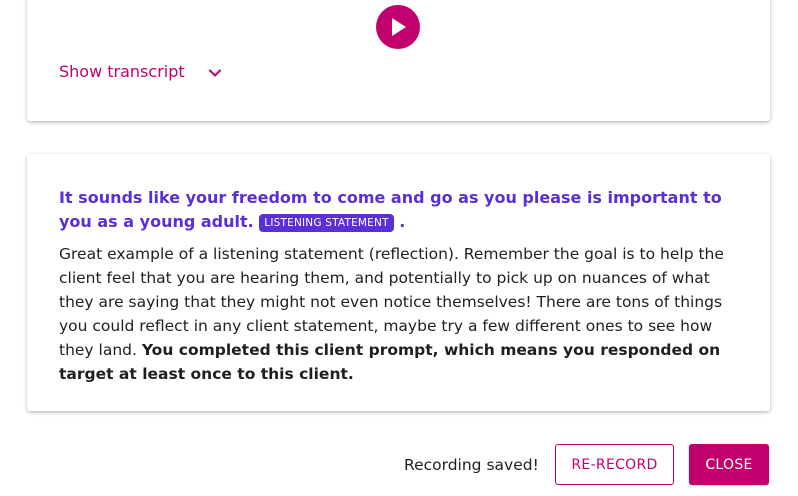 The image size is (798, 496). I want to click on response-trailing: ., so click(402, 221).